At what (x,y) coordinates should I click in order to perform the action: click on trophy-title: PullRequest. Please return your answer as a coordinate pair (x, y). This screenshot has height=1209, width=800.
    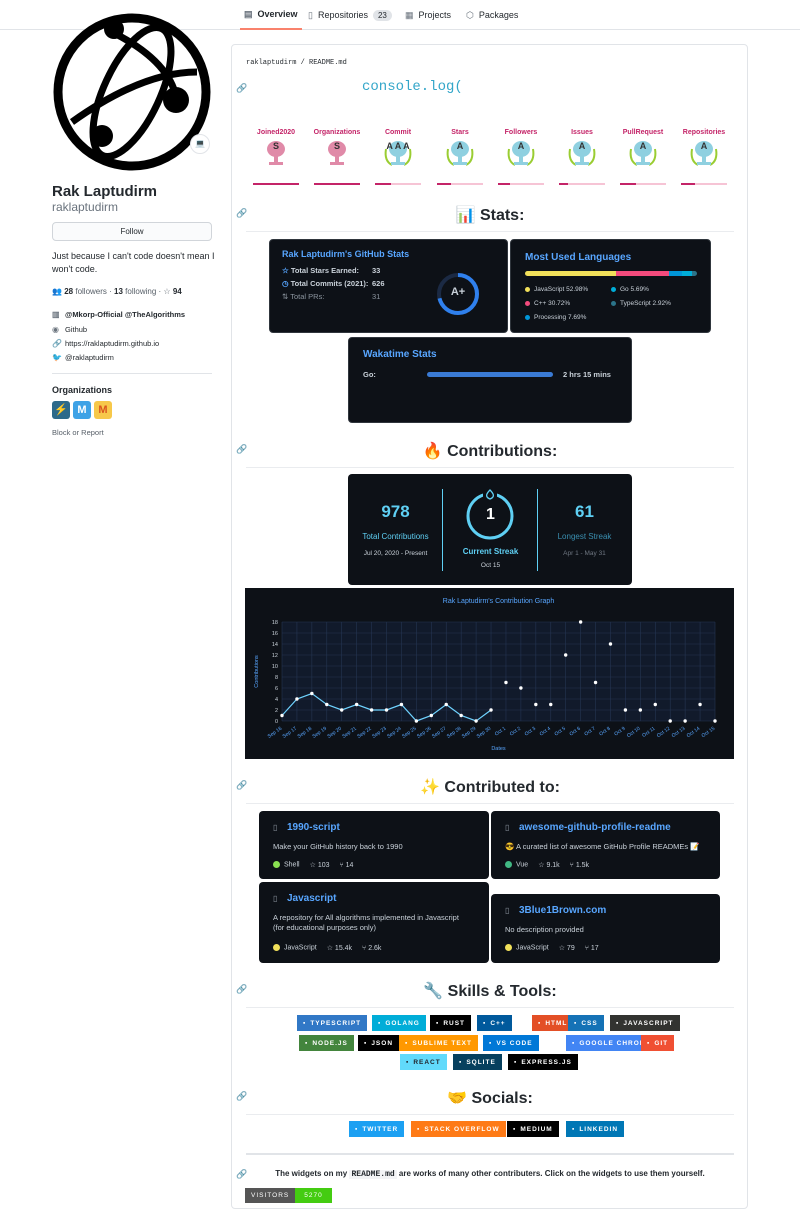
    Looking at the image, I should click on (643, 132).